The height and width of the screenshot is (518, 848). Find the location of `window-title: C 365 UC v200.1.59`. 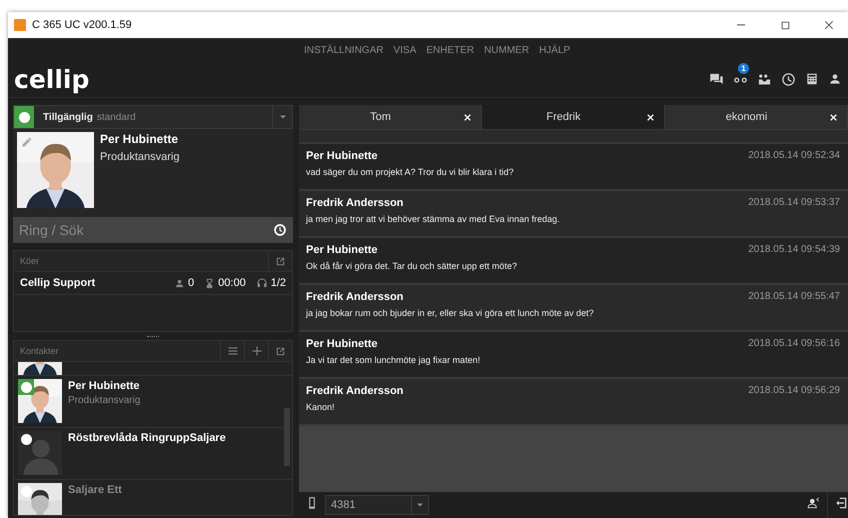

window-title: C 365 UC v200.1.59 is located at coordinates (82, 25).